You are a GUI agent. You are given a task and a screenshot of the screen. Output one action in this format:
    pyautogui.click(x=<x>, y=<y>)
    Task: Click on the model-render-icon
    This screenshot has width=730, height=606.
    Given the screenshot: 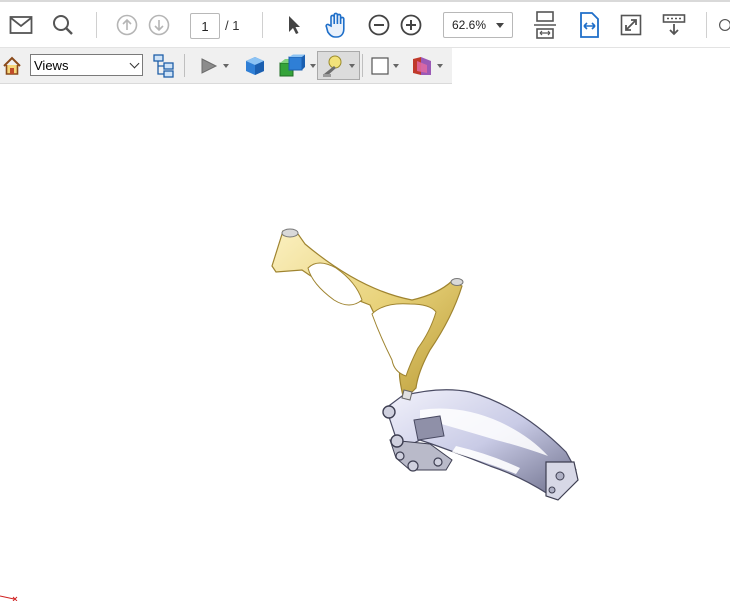 What is the action you would take?
    pyautogui.click(x=255, y=65)
    